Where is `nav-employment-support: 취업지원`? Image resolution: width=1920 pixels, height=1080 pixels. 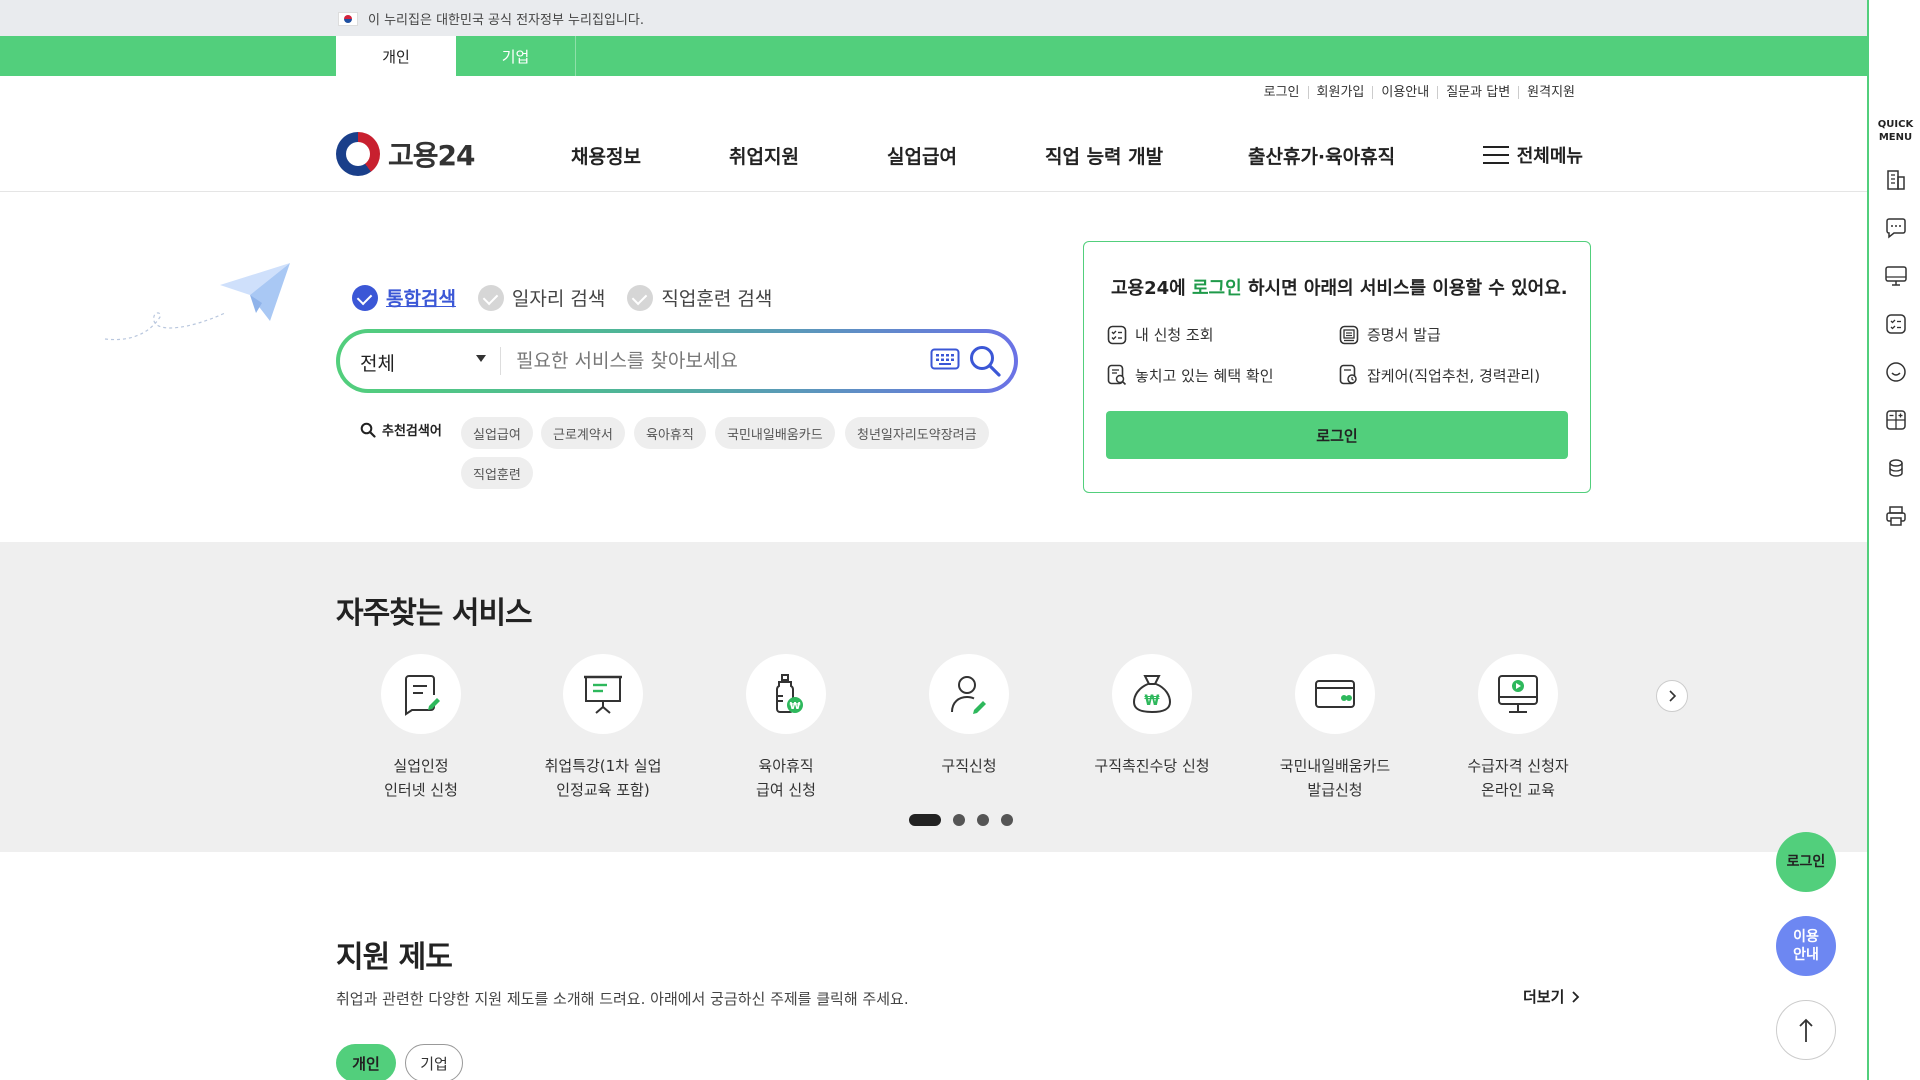 nav-employment-support: 취업지원 is located at coordinates (764, 155).